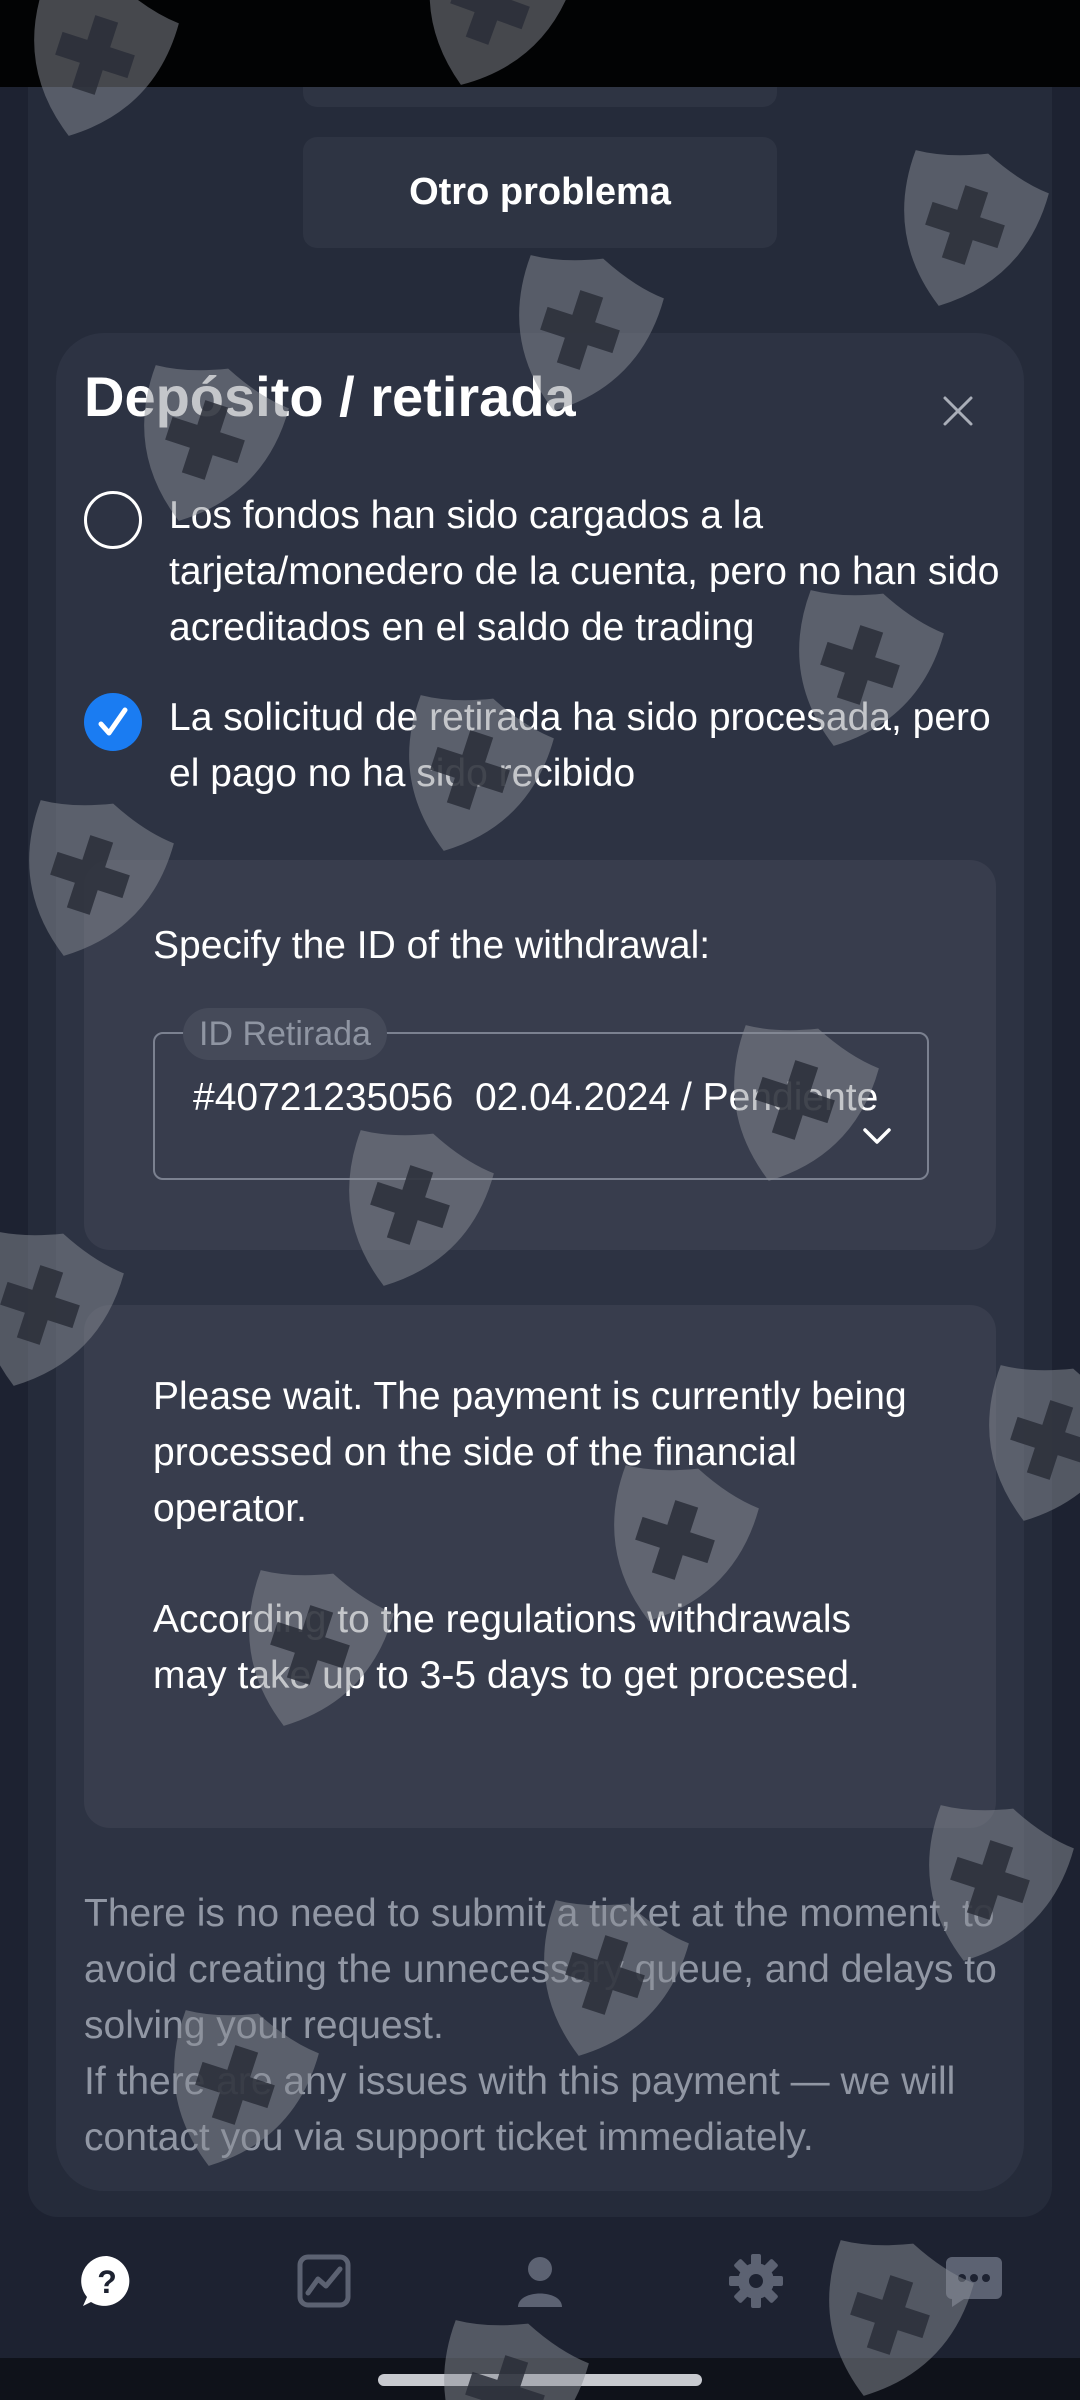 The width and height of the screenshot is (1080, 2400). I want to click on home-indicator, so click(540, 2380).